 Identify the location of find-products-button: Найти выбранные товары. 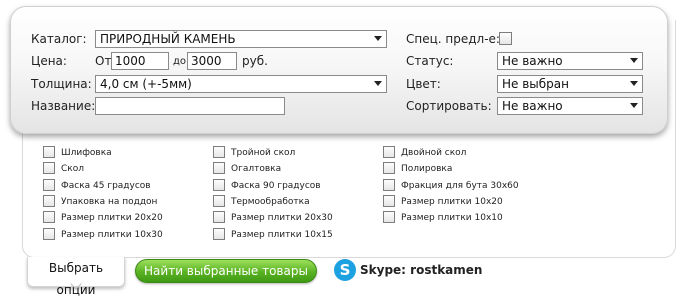
(226, 271).